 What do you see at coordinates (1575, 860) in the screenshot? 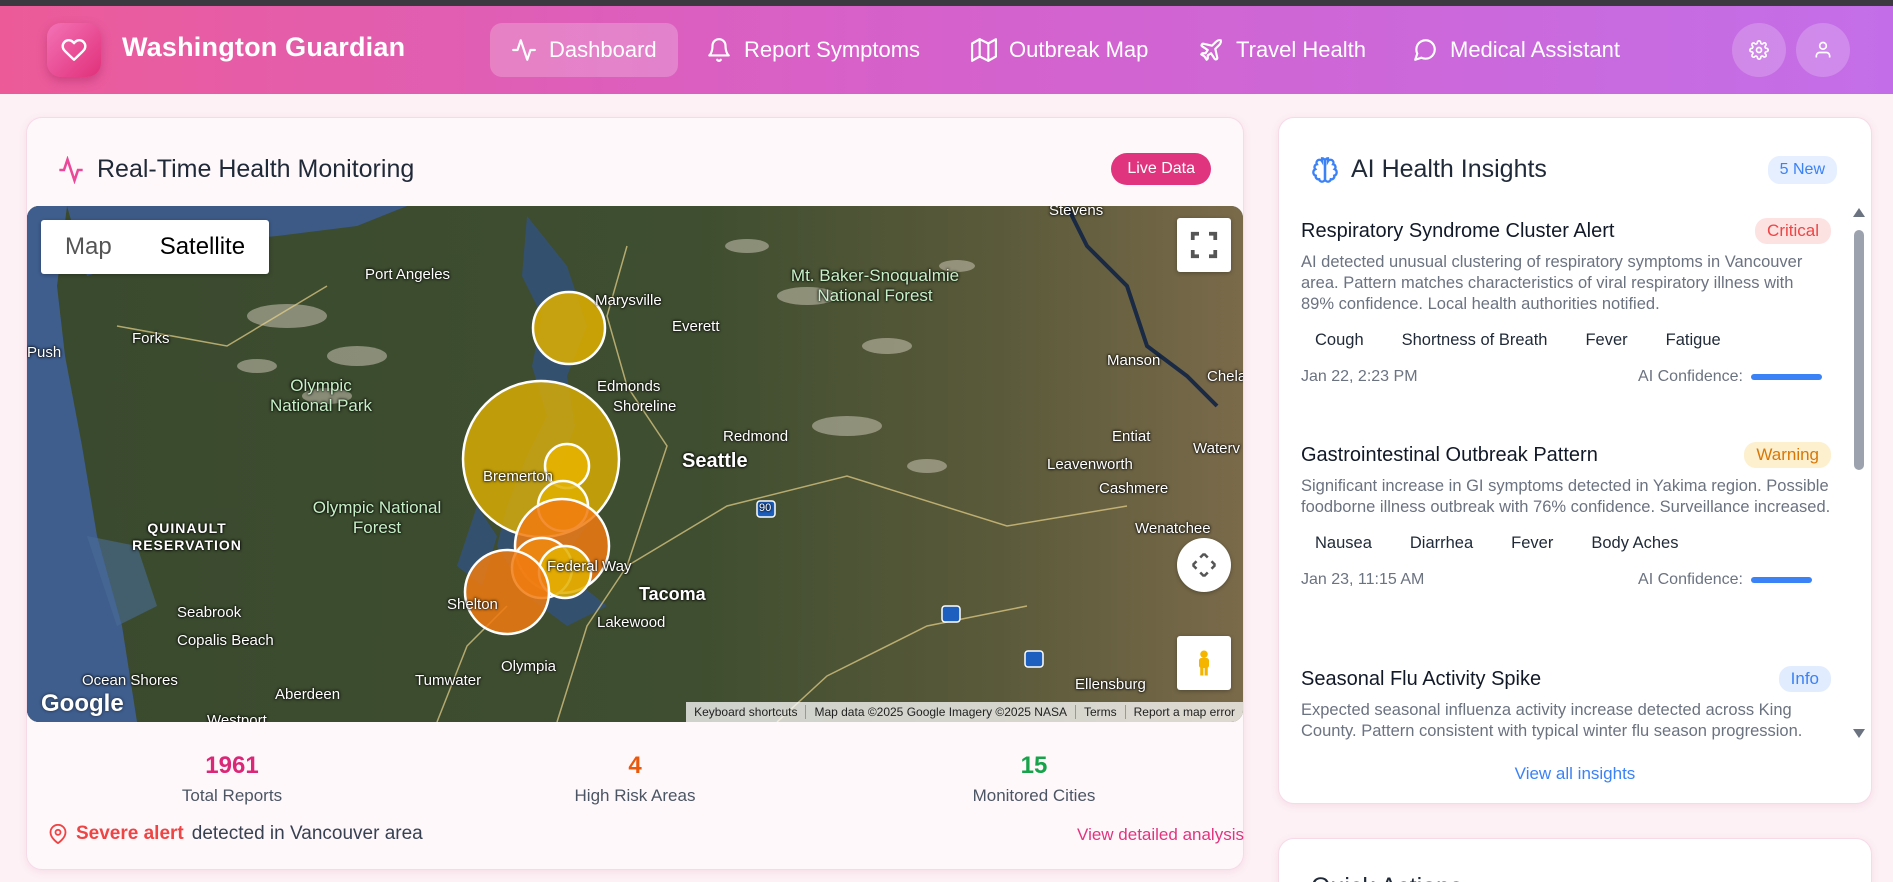
I see `quick-actions-card: Quick Actions` at bounding box center [1575, 860].